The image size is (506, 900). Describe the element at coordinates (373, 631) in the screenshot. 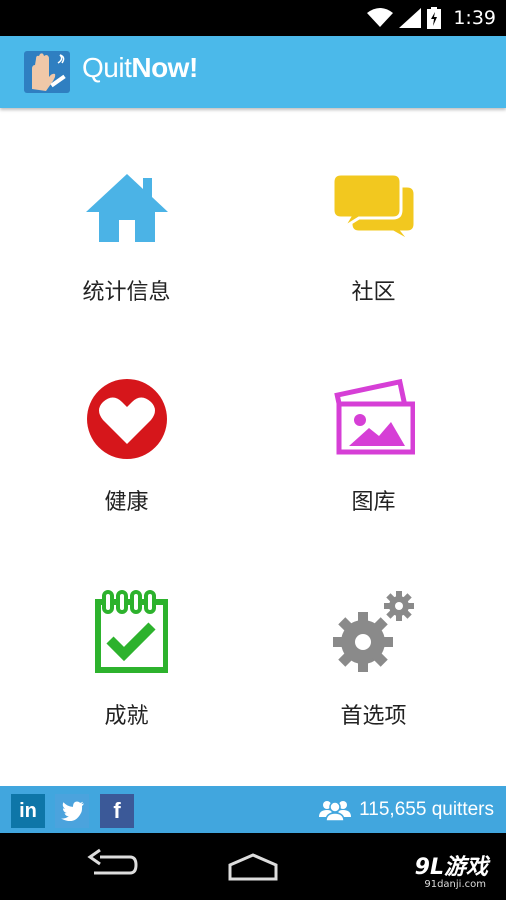

I see `gears-icon` at that location.